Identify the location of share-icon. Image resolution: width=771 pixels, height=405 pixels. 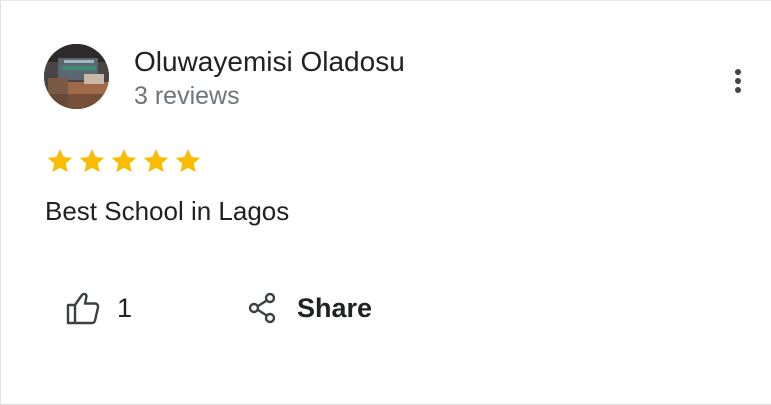
(262, 308).